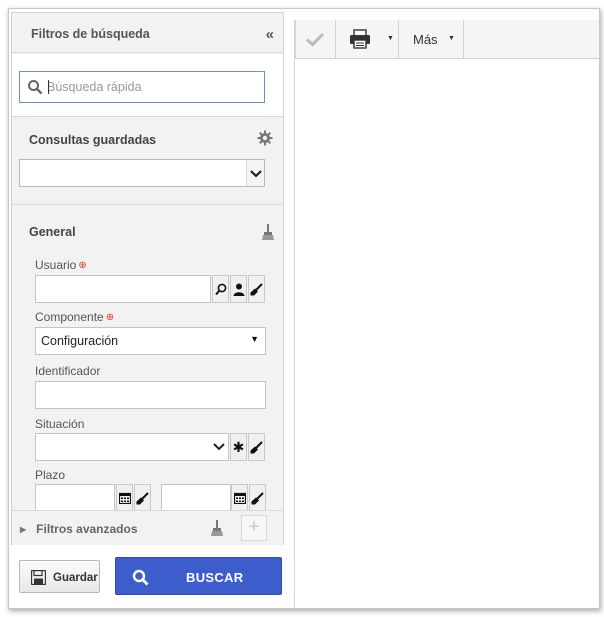 The width and height of the screenshot is (604, 617). I want to click on quick-search-box, so click(142, 87).